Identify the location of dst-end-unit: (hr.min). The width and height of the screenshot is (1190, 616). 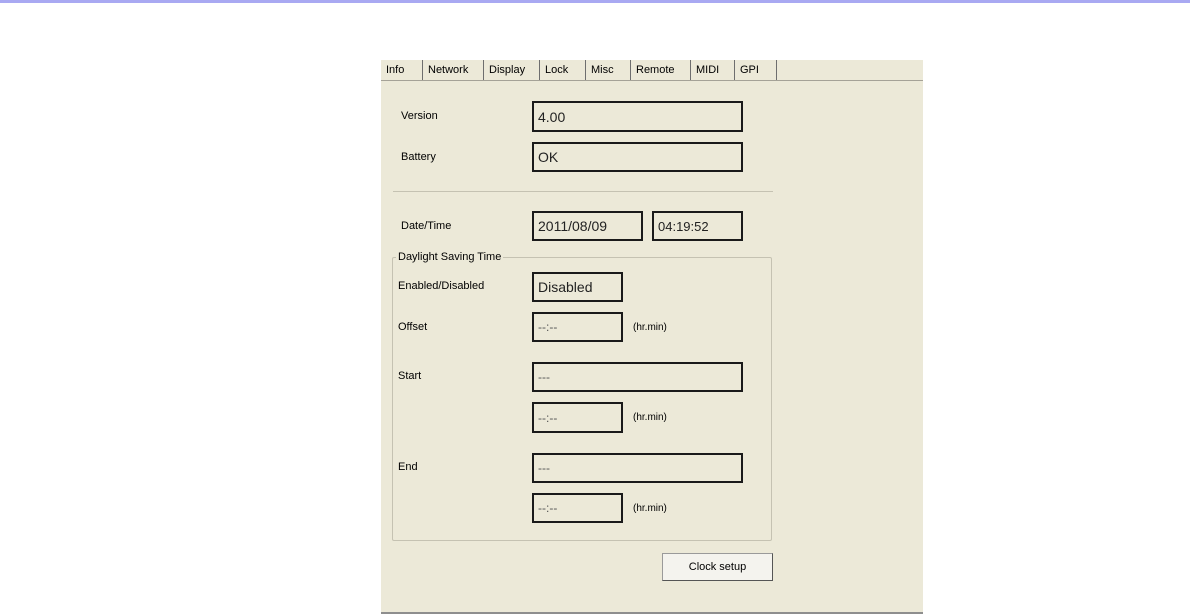
(650, 508).